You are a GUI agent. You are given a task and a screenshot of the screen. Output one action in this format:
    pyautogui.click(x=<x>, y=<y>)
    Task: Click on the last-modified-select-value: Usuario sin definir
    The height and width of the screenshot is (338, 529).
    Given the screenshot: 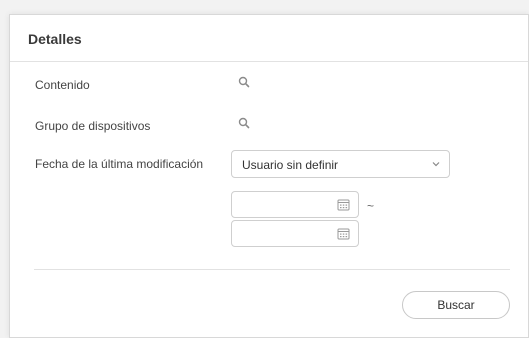 What is the action you would take?
    pyautogui.click(x=290, y=165)
    